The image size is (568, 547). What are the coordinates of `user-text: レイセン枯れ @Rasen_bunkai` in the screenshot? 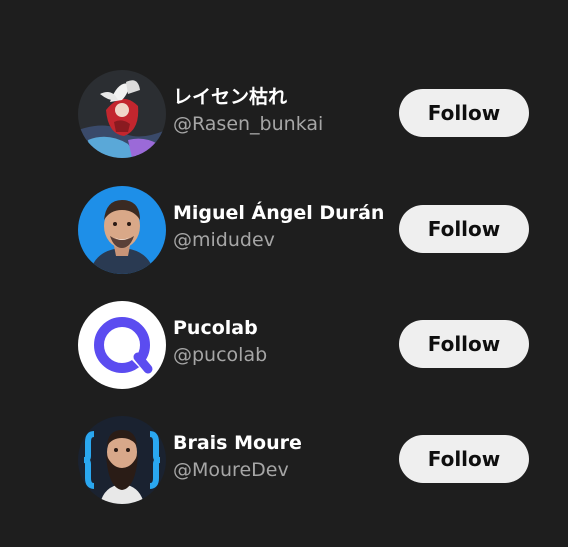 It's located at (283, 111).